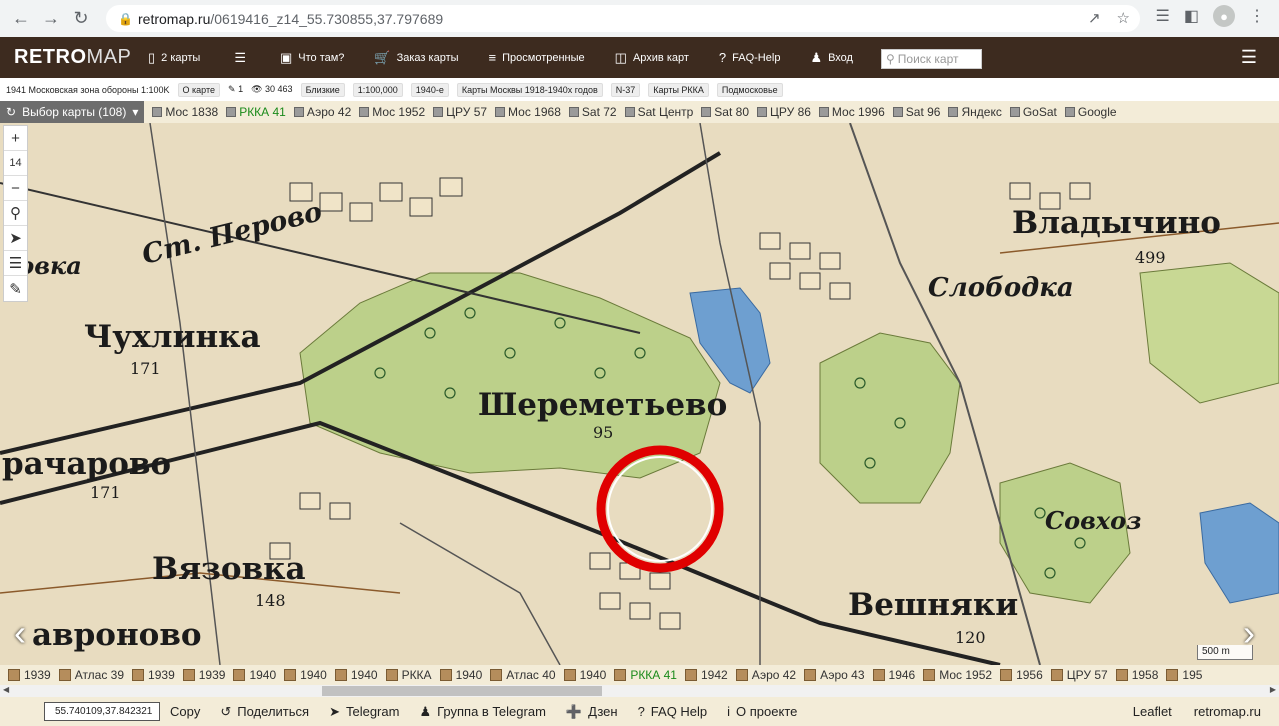 This screenshot has height=726, width=1279. I want to click on layer-item: Мос 1968, so click(528, 112).